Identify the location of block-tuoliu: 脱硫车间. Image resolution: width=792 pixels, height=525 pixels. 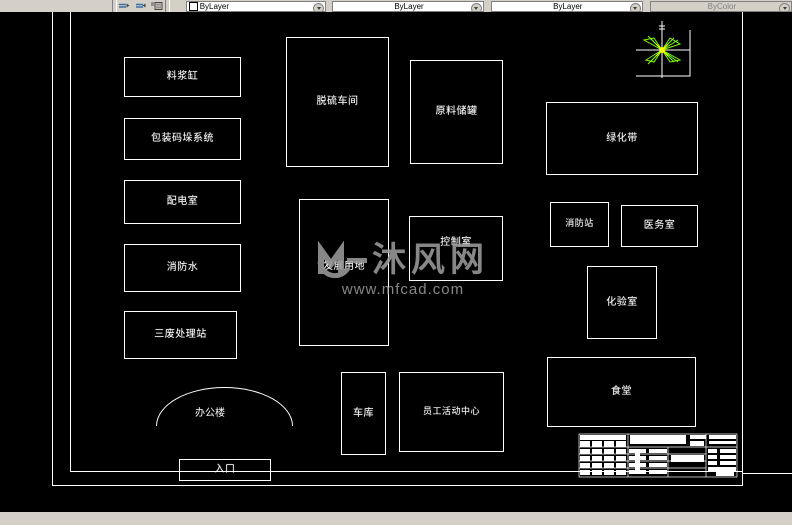
(337, 102).